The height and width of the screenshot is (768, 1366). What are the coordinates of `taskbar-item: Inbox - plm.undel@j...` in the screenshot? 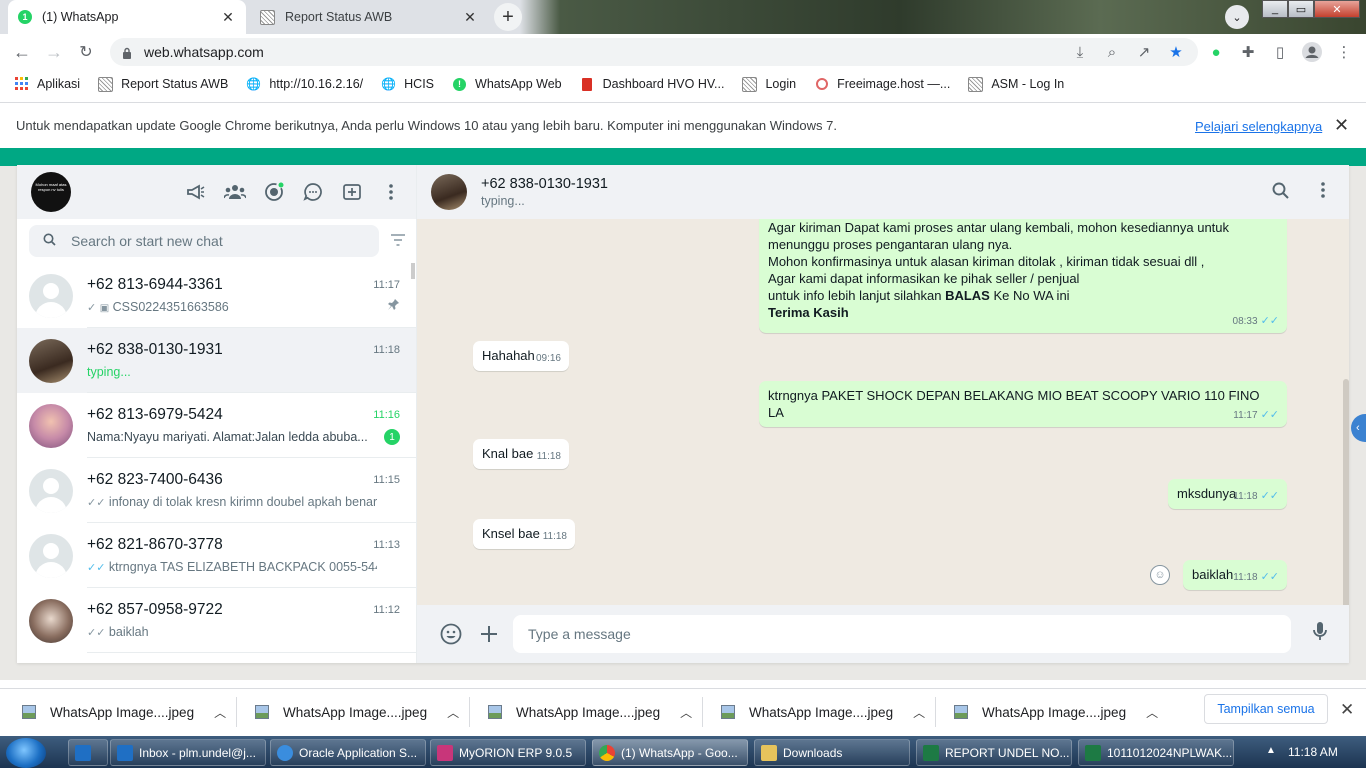 It's located at (188, 752).